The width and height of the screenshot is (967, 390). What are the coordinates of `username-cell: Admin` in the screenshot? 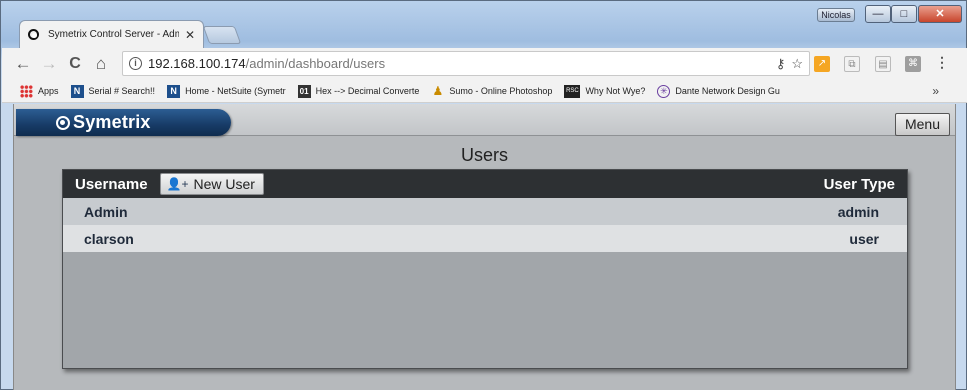 It's located at (106, 211).